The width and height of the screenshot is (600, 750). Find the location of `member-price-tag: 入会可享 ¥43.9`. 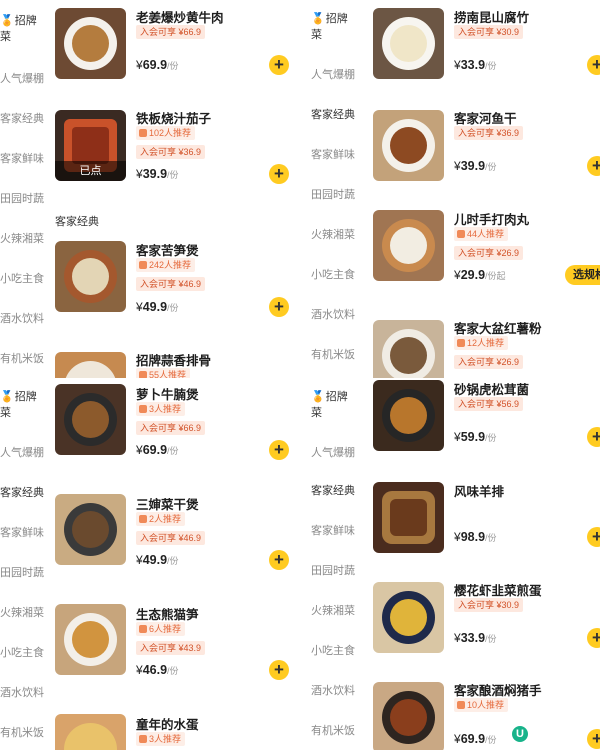

member-price-tag: 入会可享 ¥43.9 is located at coordinates (171, 648).